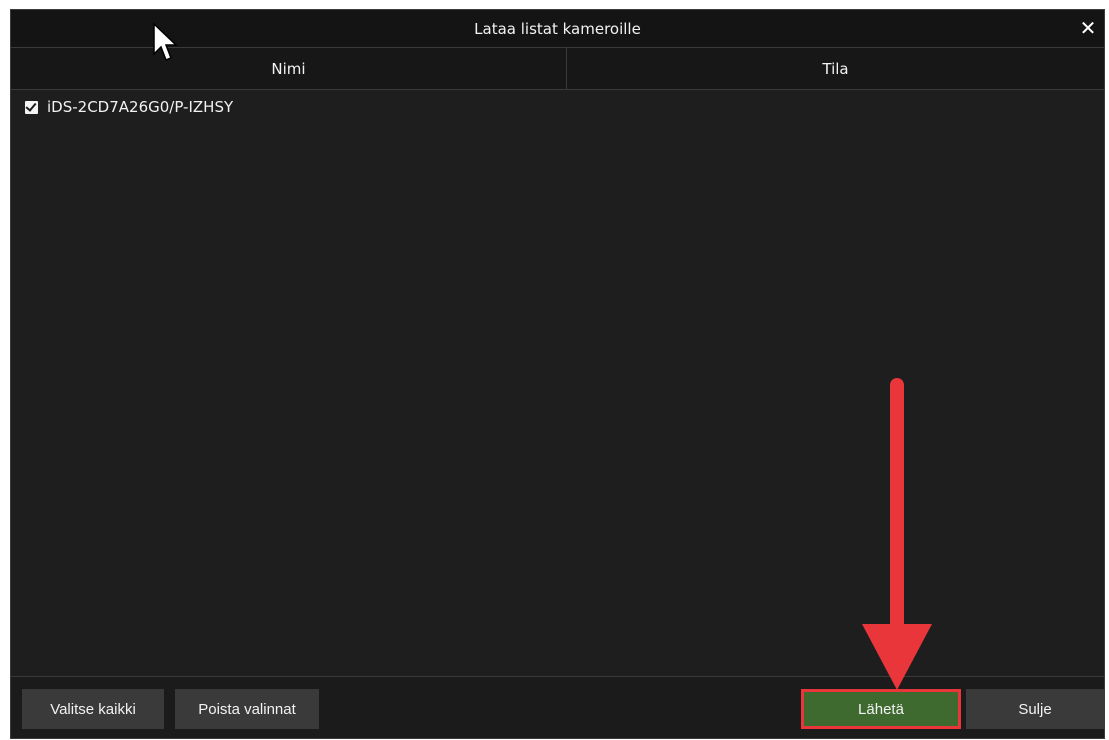 Image resolution: width=1109 pixels, height=740 pixels. I want to click on camera-name: iDS-2CD7A26G0/P-IZHSY, so click(140, 107).